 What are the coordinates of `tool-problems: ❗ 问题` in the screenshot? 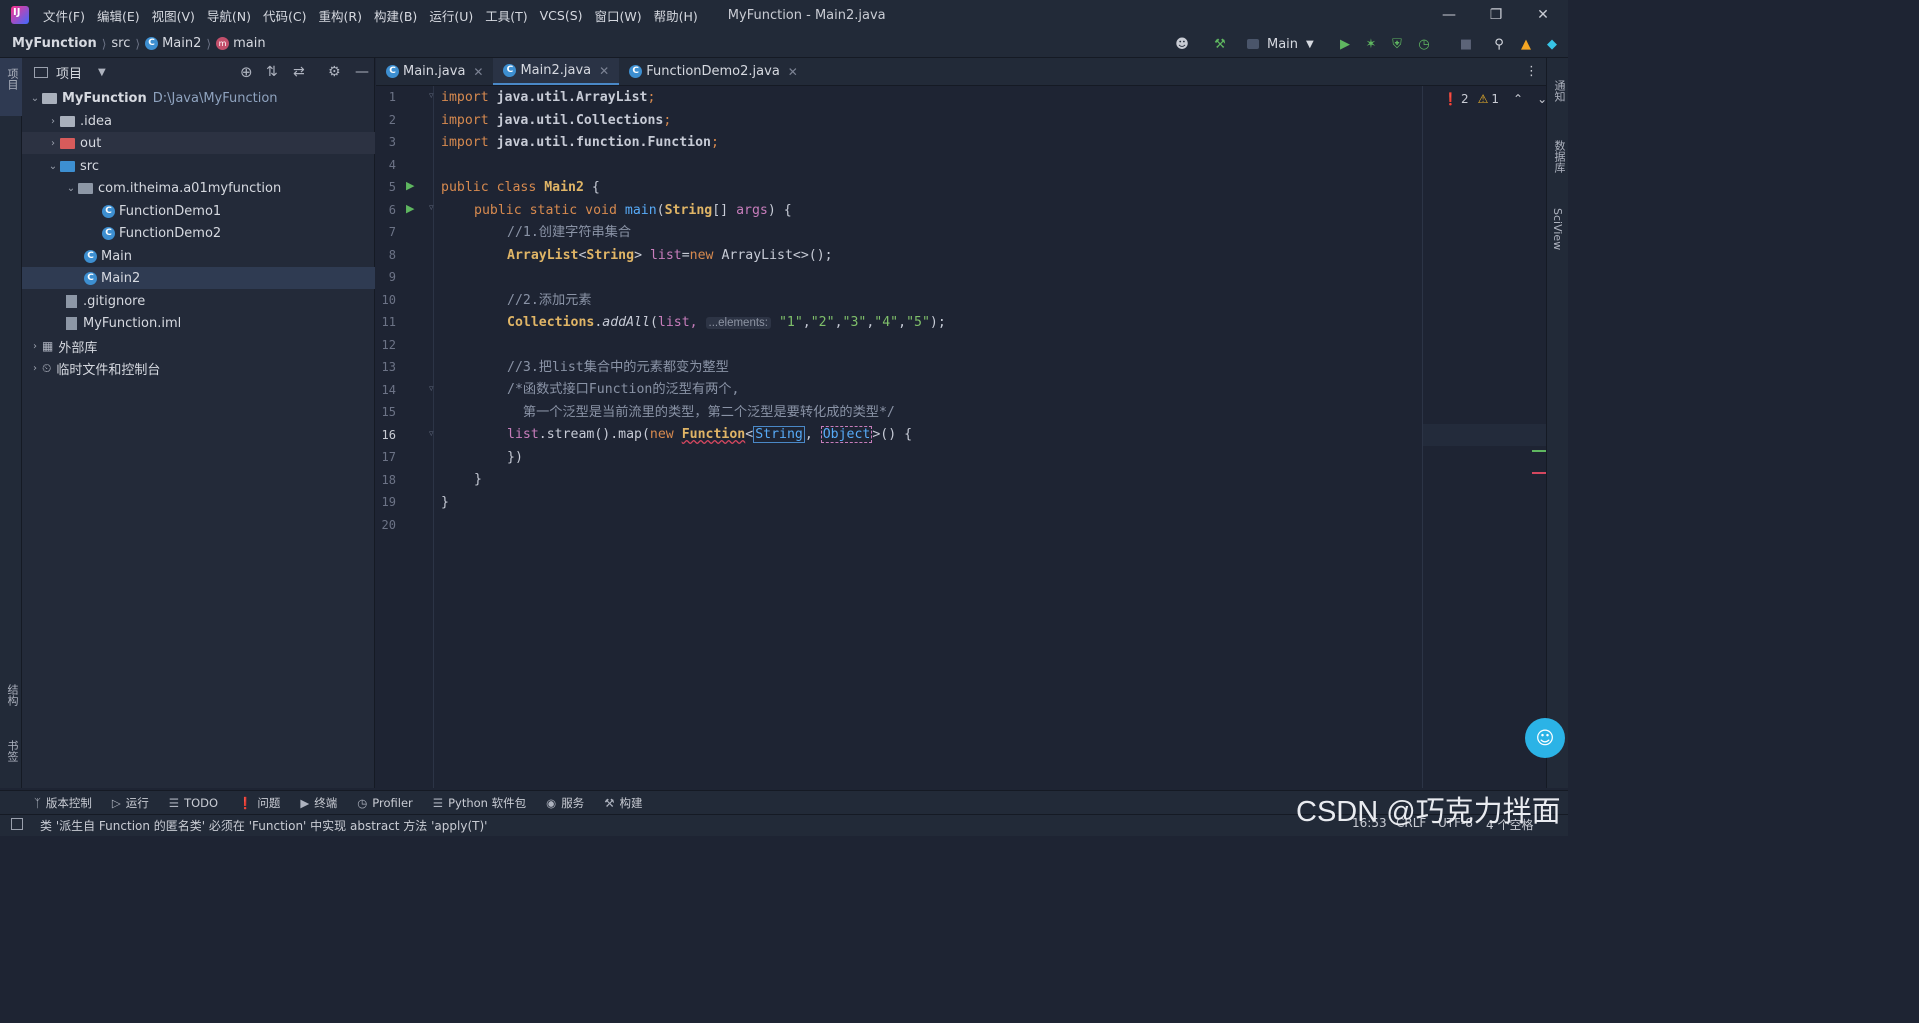 It's located at (259, 803).